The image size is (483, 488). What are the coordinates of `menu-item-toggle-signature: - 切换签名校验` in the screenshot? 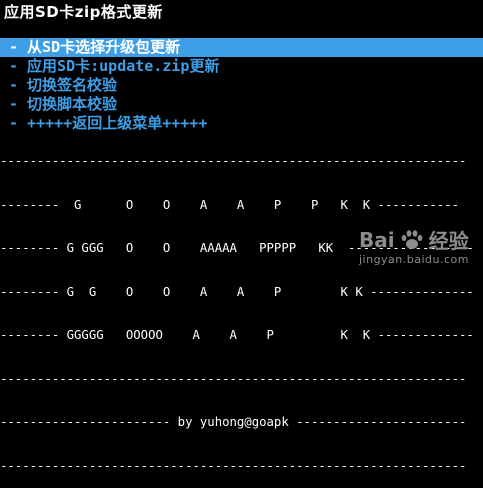 It's located at (241, 85).